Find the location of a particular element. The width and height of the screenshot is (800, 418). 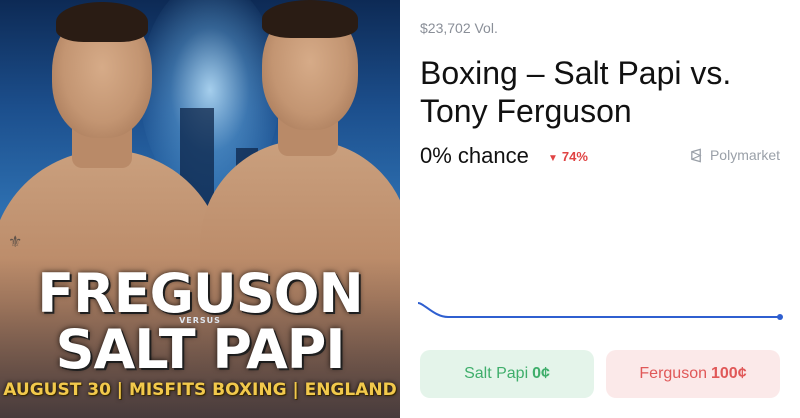

brand-name: Polymarket is located at coordinates (744, 155).